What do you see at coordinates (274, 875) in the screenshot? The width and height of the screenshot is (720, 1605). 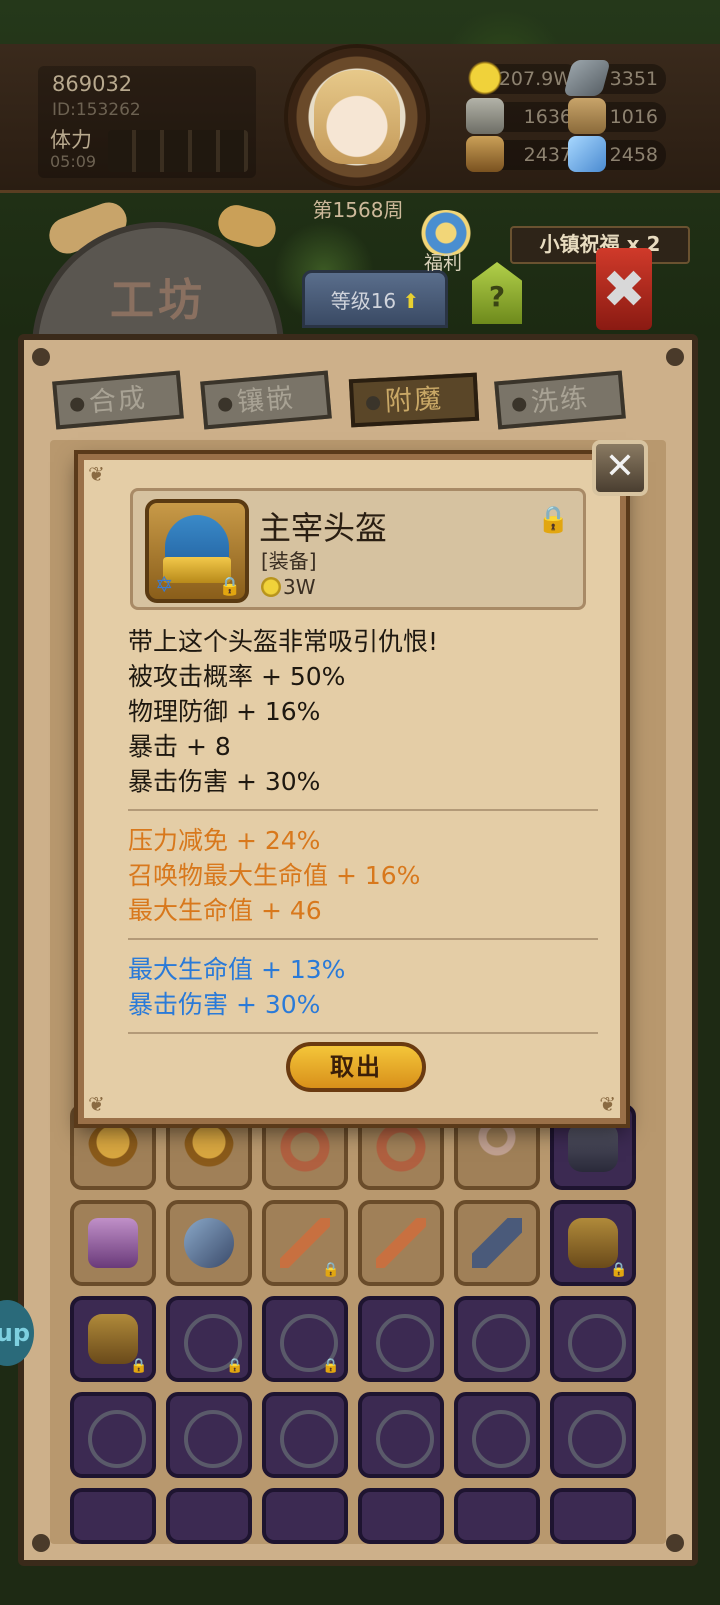 I see `bonus-stat: 召唤物最大生命值 + 16%` at bounding box center [274, 875].